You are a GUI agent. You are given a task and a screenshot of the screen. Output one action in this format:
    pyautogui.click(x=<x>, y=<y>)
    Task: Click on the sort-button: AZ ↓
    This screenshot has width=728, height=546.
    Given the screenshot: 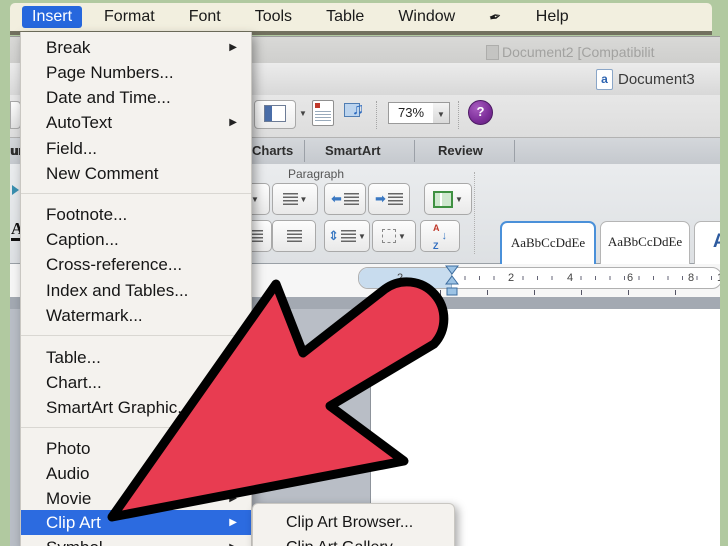 What is the action you would take?
    pyautogui.click(x=440, y=236)
    